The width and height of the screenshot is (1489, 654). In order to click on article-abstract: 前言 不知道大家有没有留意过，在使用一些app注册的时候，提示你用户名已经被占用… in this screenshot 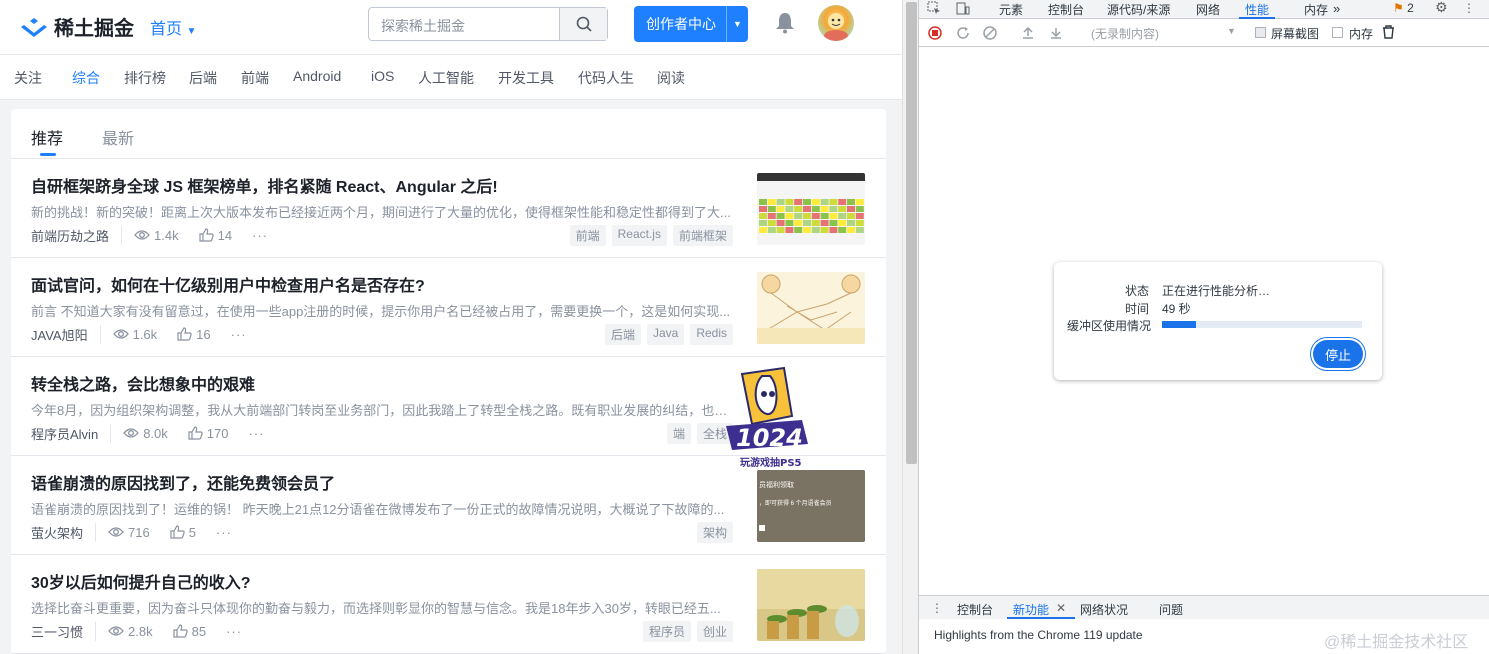, I will do `click(382, 310)`.